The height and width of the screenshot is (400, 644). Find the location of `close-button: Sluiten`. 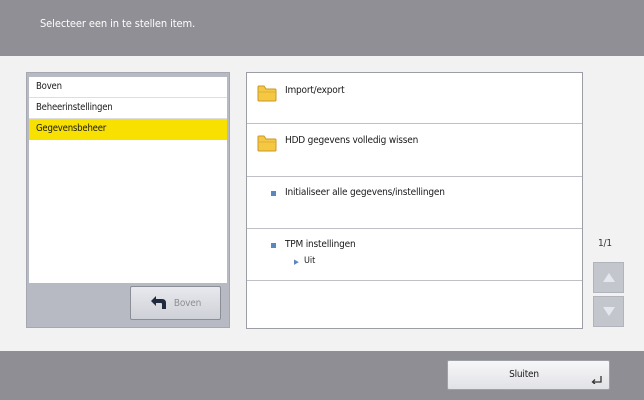

close-button: Sluiten is located at coordinates (528, 375).